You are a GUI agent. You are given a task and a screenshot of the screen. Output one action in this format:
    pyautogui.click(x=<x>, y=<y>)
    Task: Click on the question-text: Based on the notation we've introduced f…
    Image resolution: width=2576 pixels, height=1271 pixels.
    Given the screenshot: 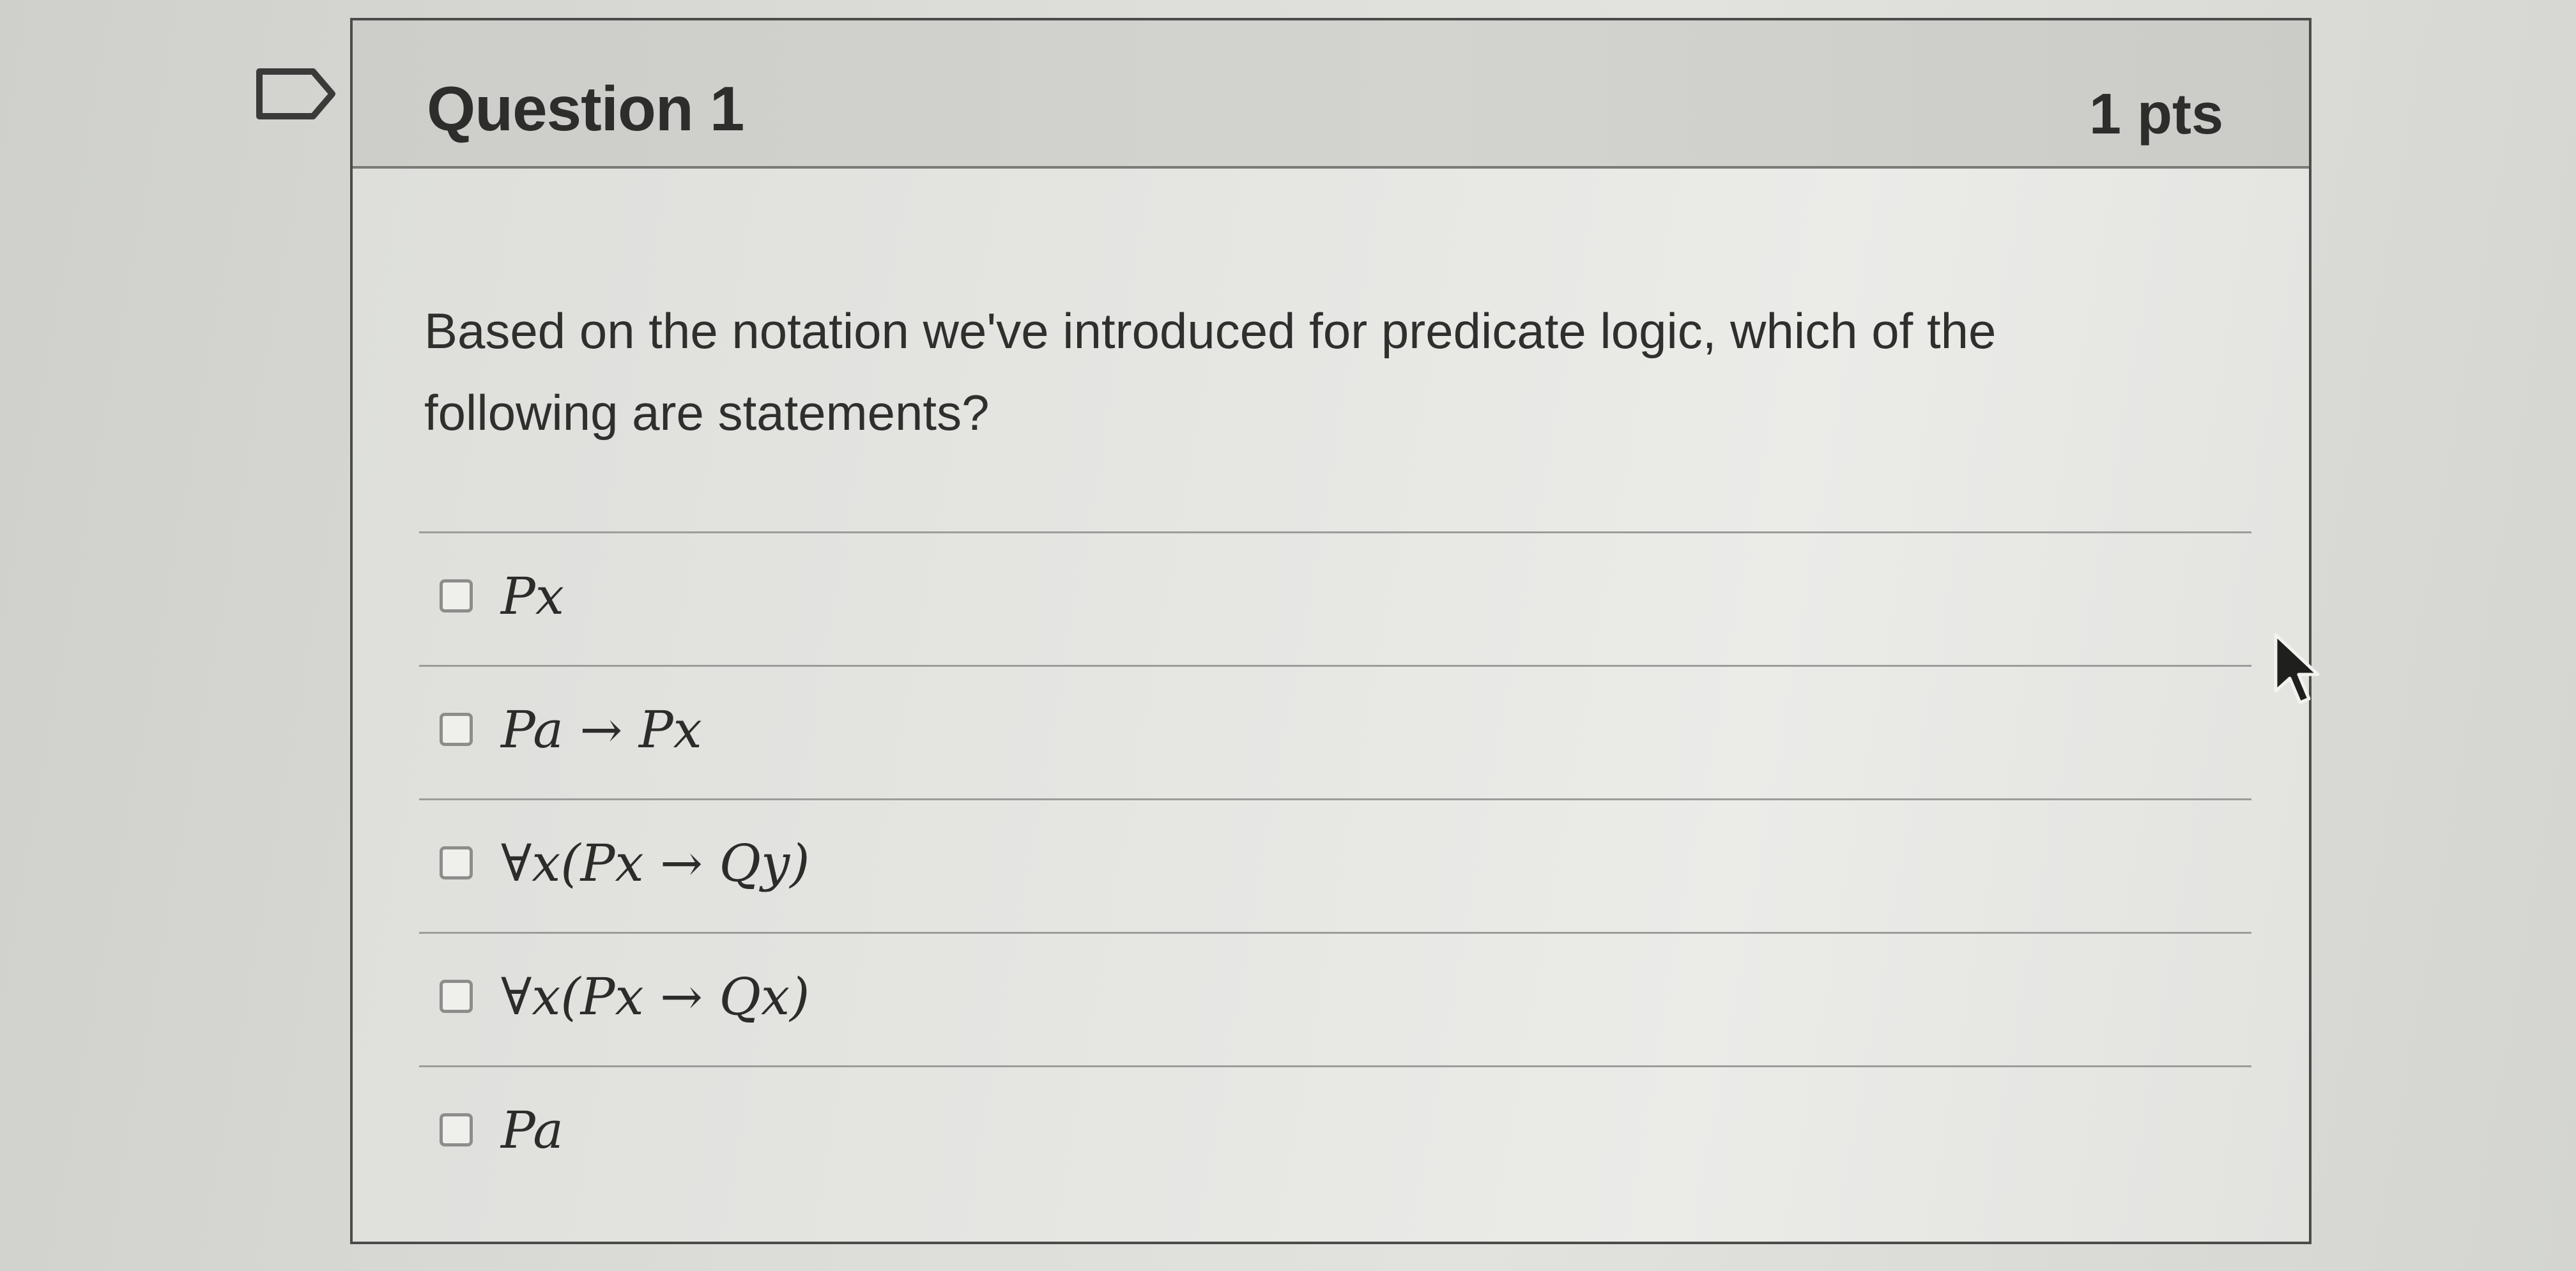 What is the action you would take?
    pyautogui.click(x=1210, y=372)
    